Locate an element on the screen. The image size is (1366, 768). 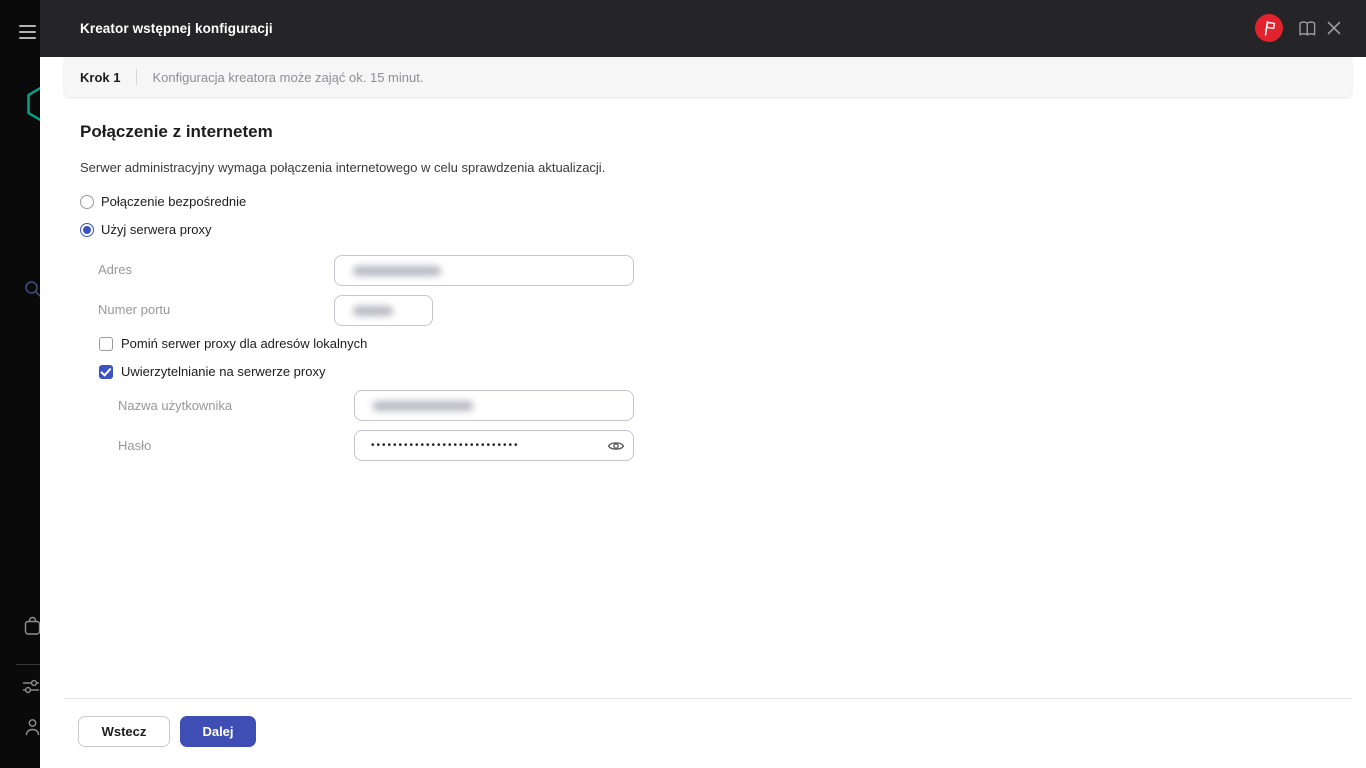
kaspersky-hexagon-logo is located at coordinates (33, 104).